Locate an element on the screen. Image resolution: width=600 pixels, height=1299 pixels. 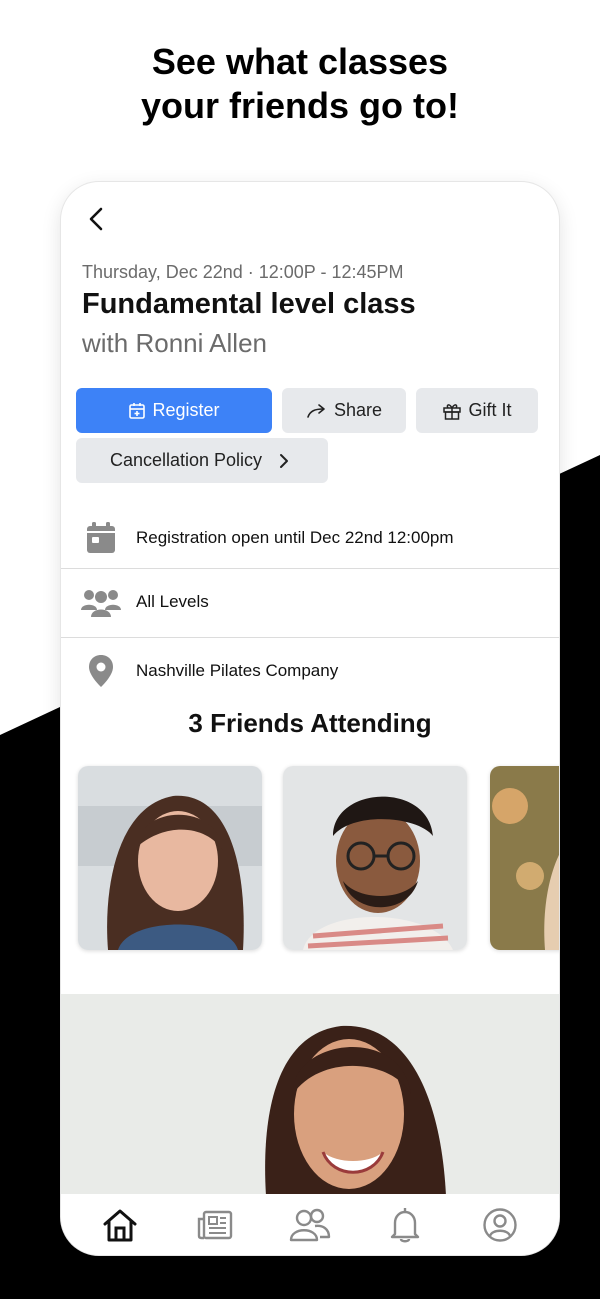
calendar-plus-icon is located at coordinates (137, 410).